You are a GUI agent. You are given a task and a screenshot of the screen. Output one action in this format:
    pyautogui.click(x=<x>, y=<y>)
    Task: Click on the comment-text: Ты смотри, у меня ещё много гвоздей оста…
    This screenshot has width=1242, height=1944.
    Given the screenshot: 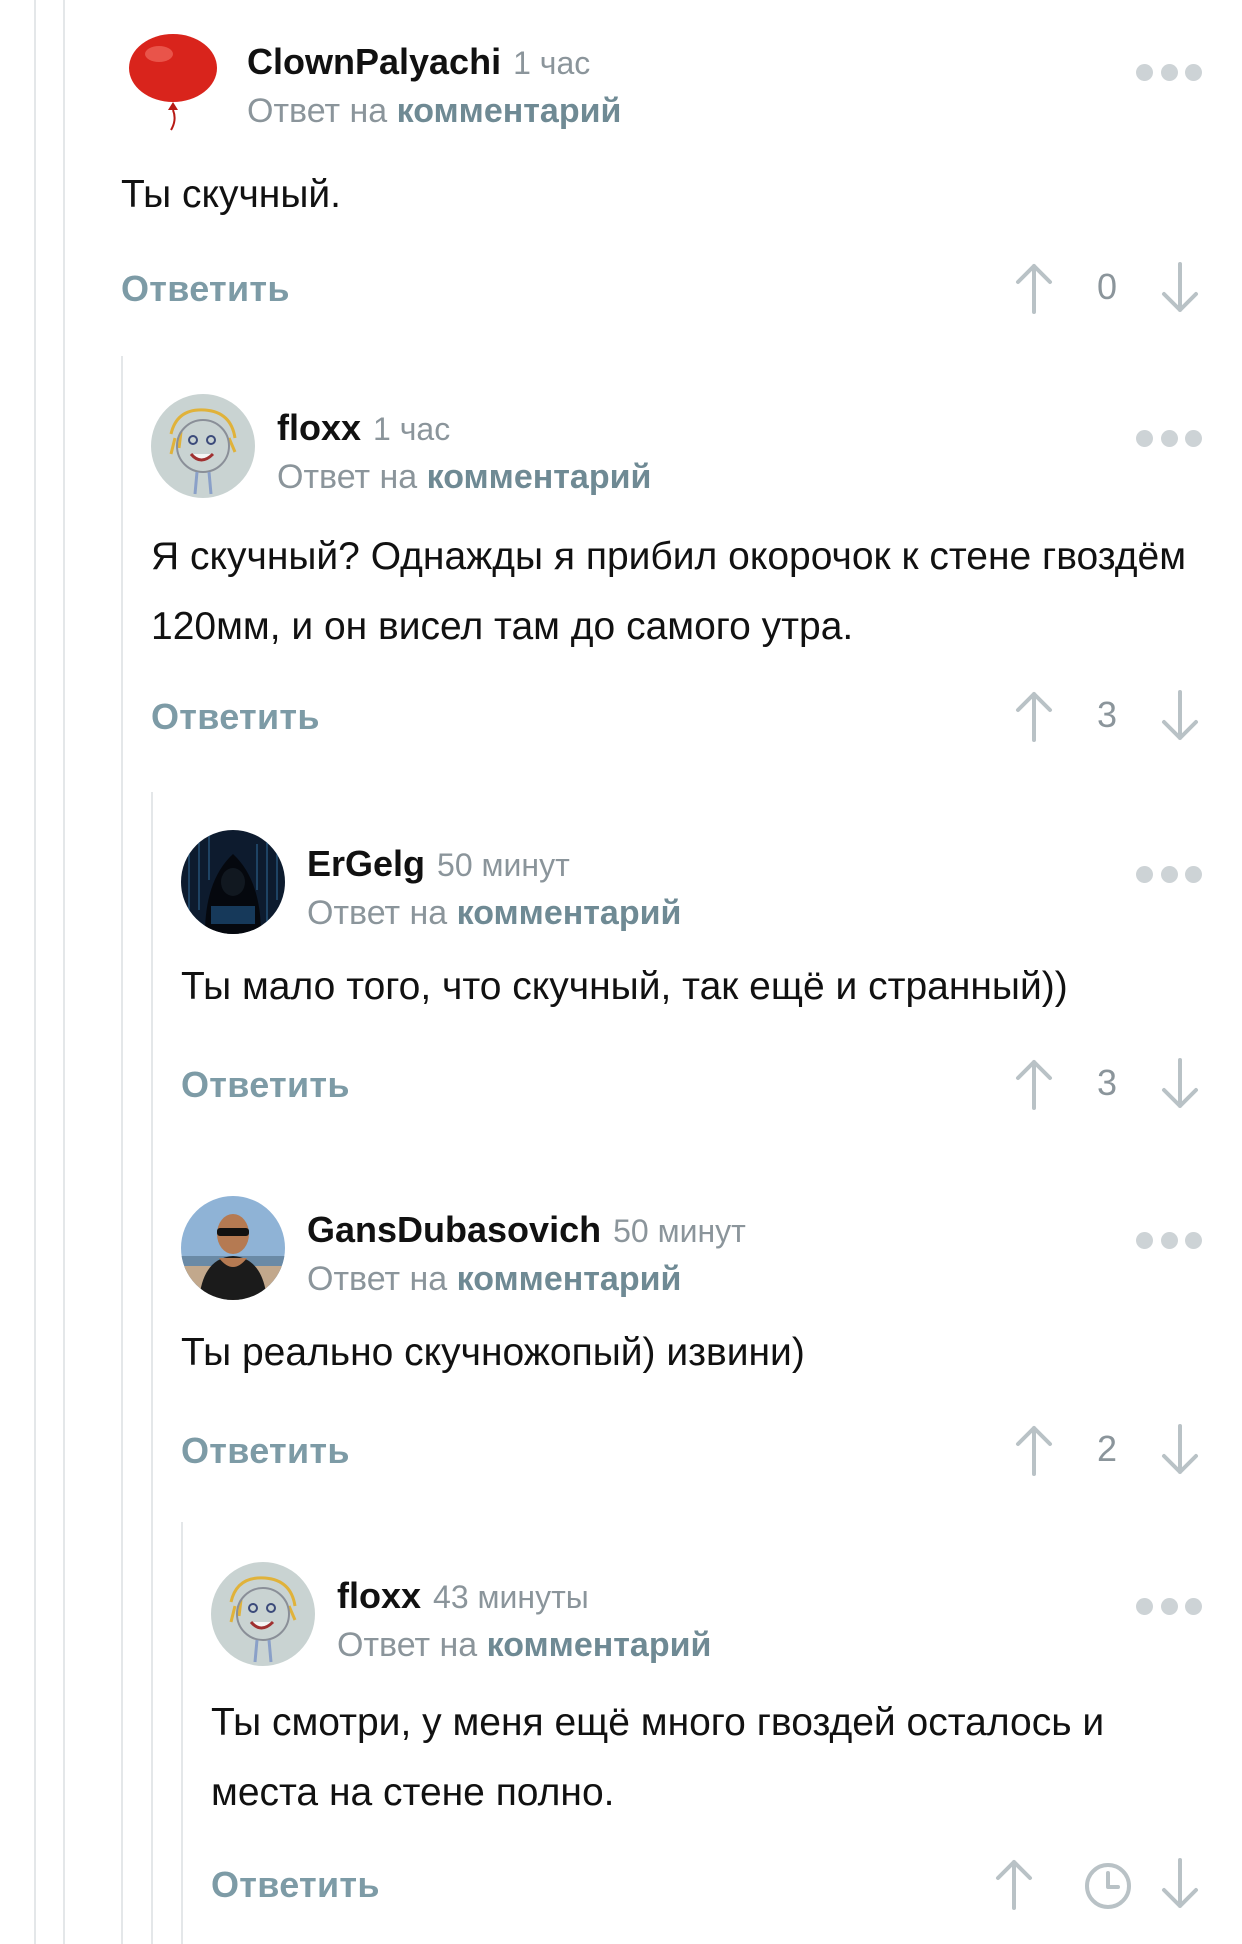 What is the action you would take?
    pyautogui.click(x=658, y=1757)
    